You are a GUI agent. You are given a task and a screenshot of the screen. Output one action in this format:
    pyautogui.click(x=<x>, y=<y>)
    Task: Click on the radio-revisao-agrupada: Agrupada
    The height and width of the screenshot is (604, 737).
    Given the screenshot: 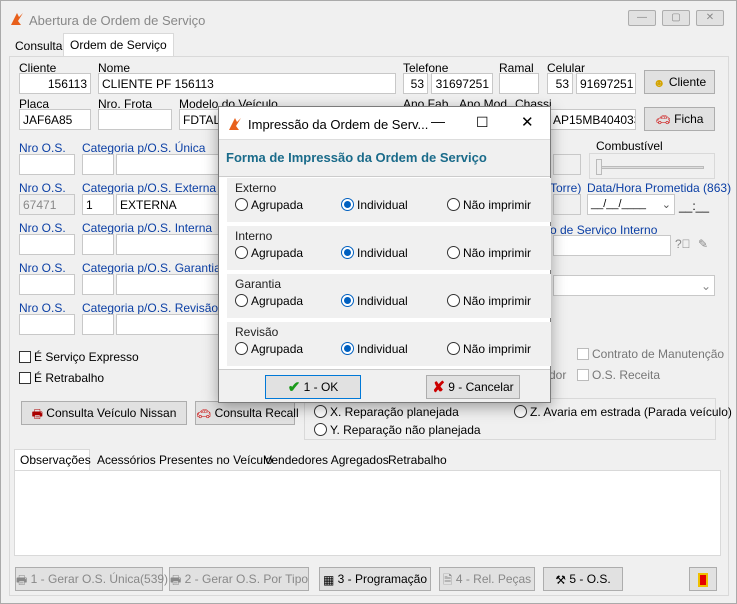 What is the action you would take?
    pyautogui.click(x=269, y=349)
    